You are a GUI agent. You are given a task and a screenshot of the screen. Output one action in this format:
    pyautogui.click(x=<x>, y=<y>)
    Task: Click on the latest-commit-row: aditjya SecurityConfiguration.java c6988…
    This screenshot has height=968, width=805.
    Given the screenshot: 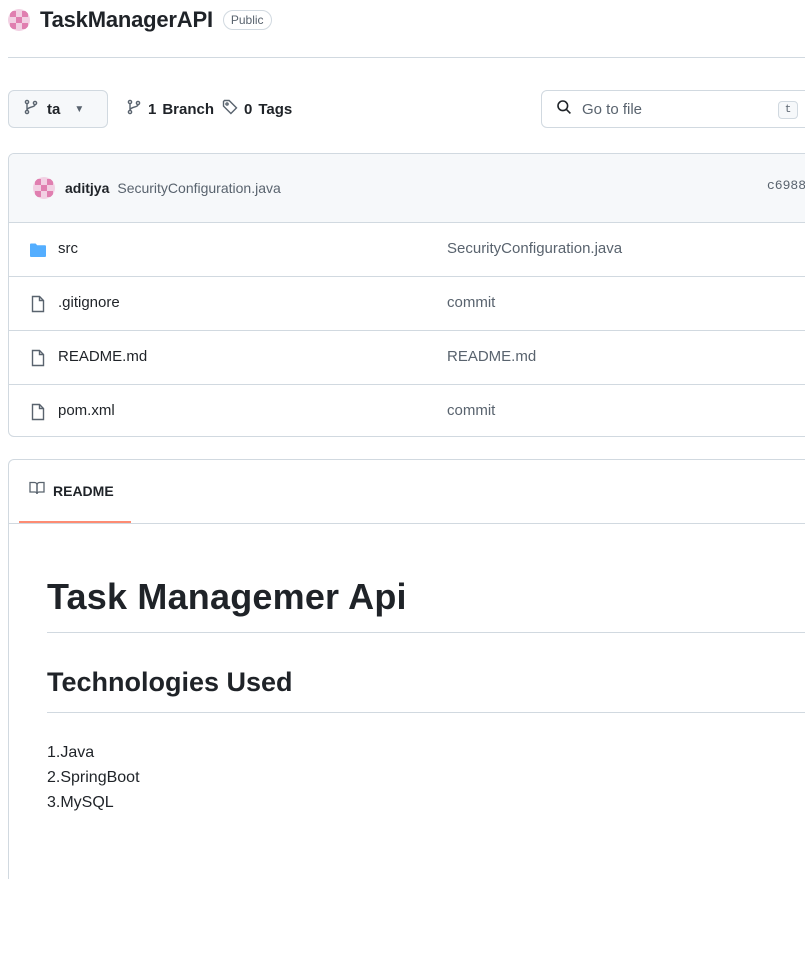 What is the action you would take?
    pyautogui.click(x=407, y=188)
    